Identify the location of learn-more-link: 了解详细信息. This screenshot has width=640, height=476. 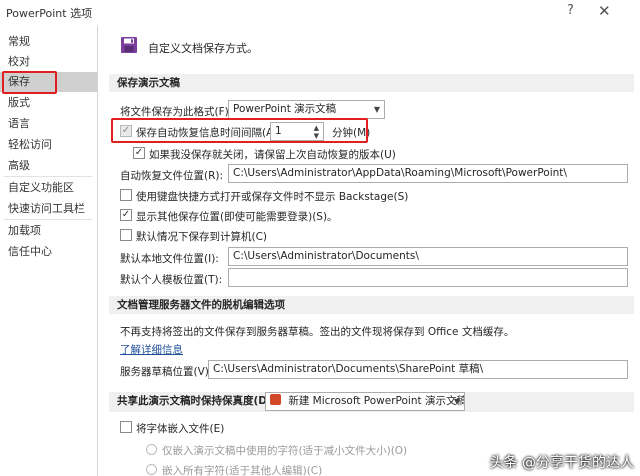
(151, 349).